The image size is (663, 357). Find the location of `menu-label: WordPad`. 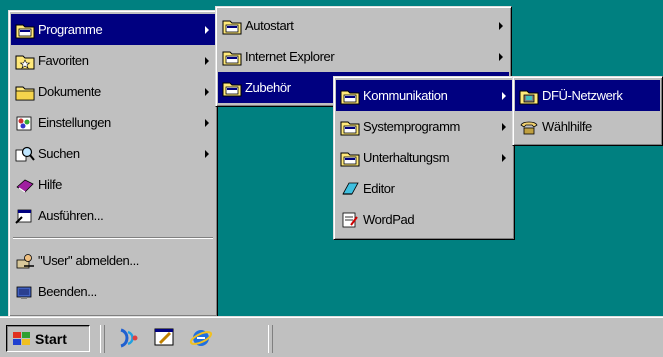

menu-label: WordPad is located at coordinates (389, 219).